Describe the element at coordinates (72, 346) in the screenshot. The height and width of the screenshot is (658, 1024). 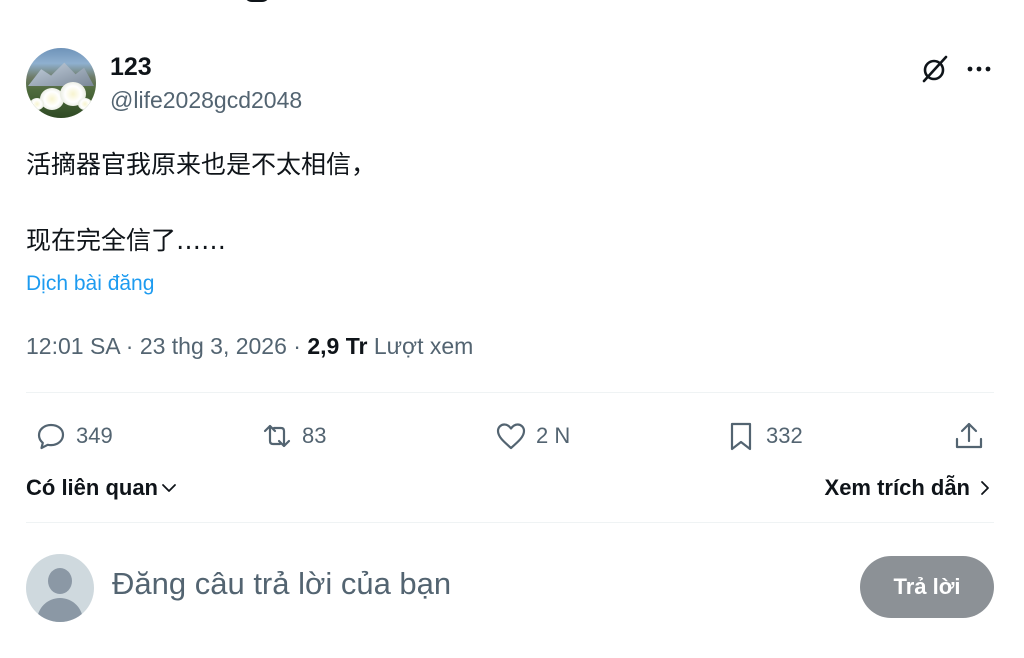
I see `tweet-time: 12:01 SA` at that location.